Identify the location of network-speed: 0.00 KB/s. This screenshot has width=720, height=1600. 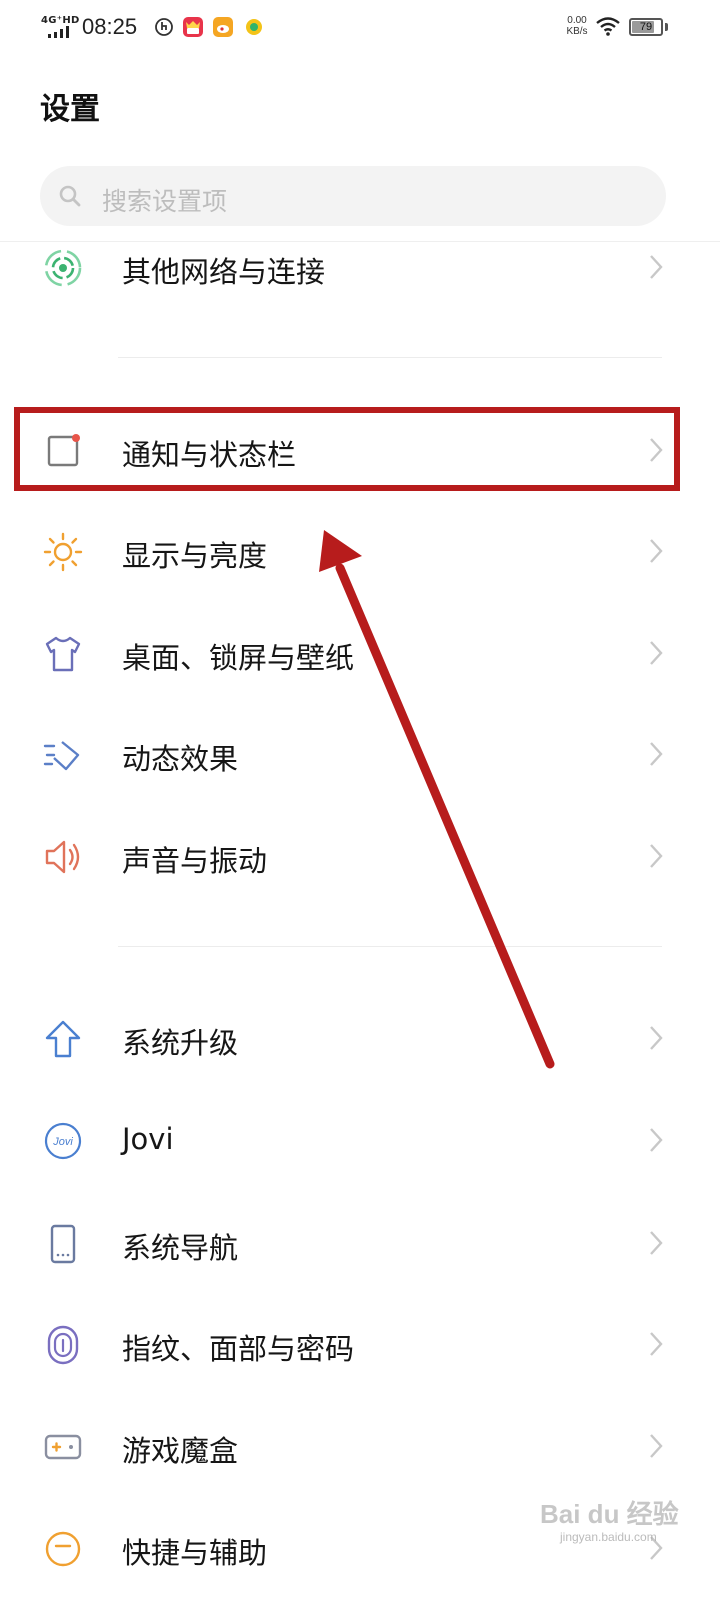
(577, 26).